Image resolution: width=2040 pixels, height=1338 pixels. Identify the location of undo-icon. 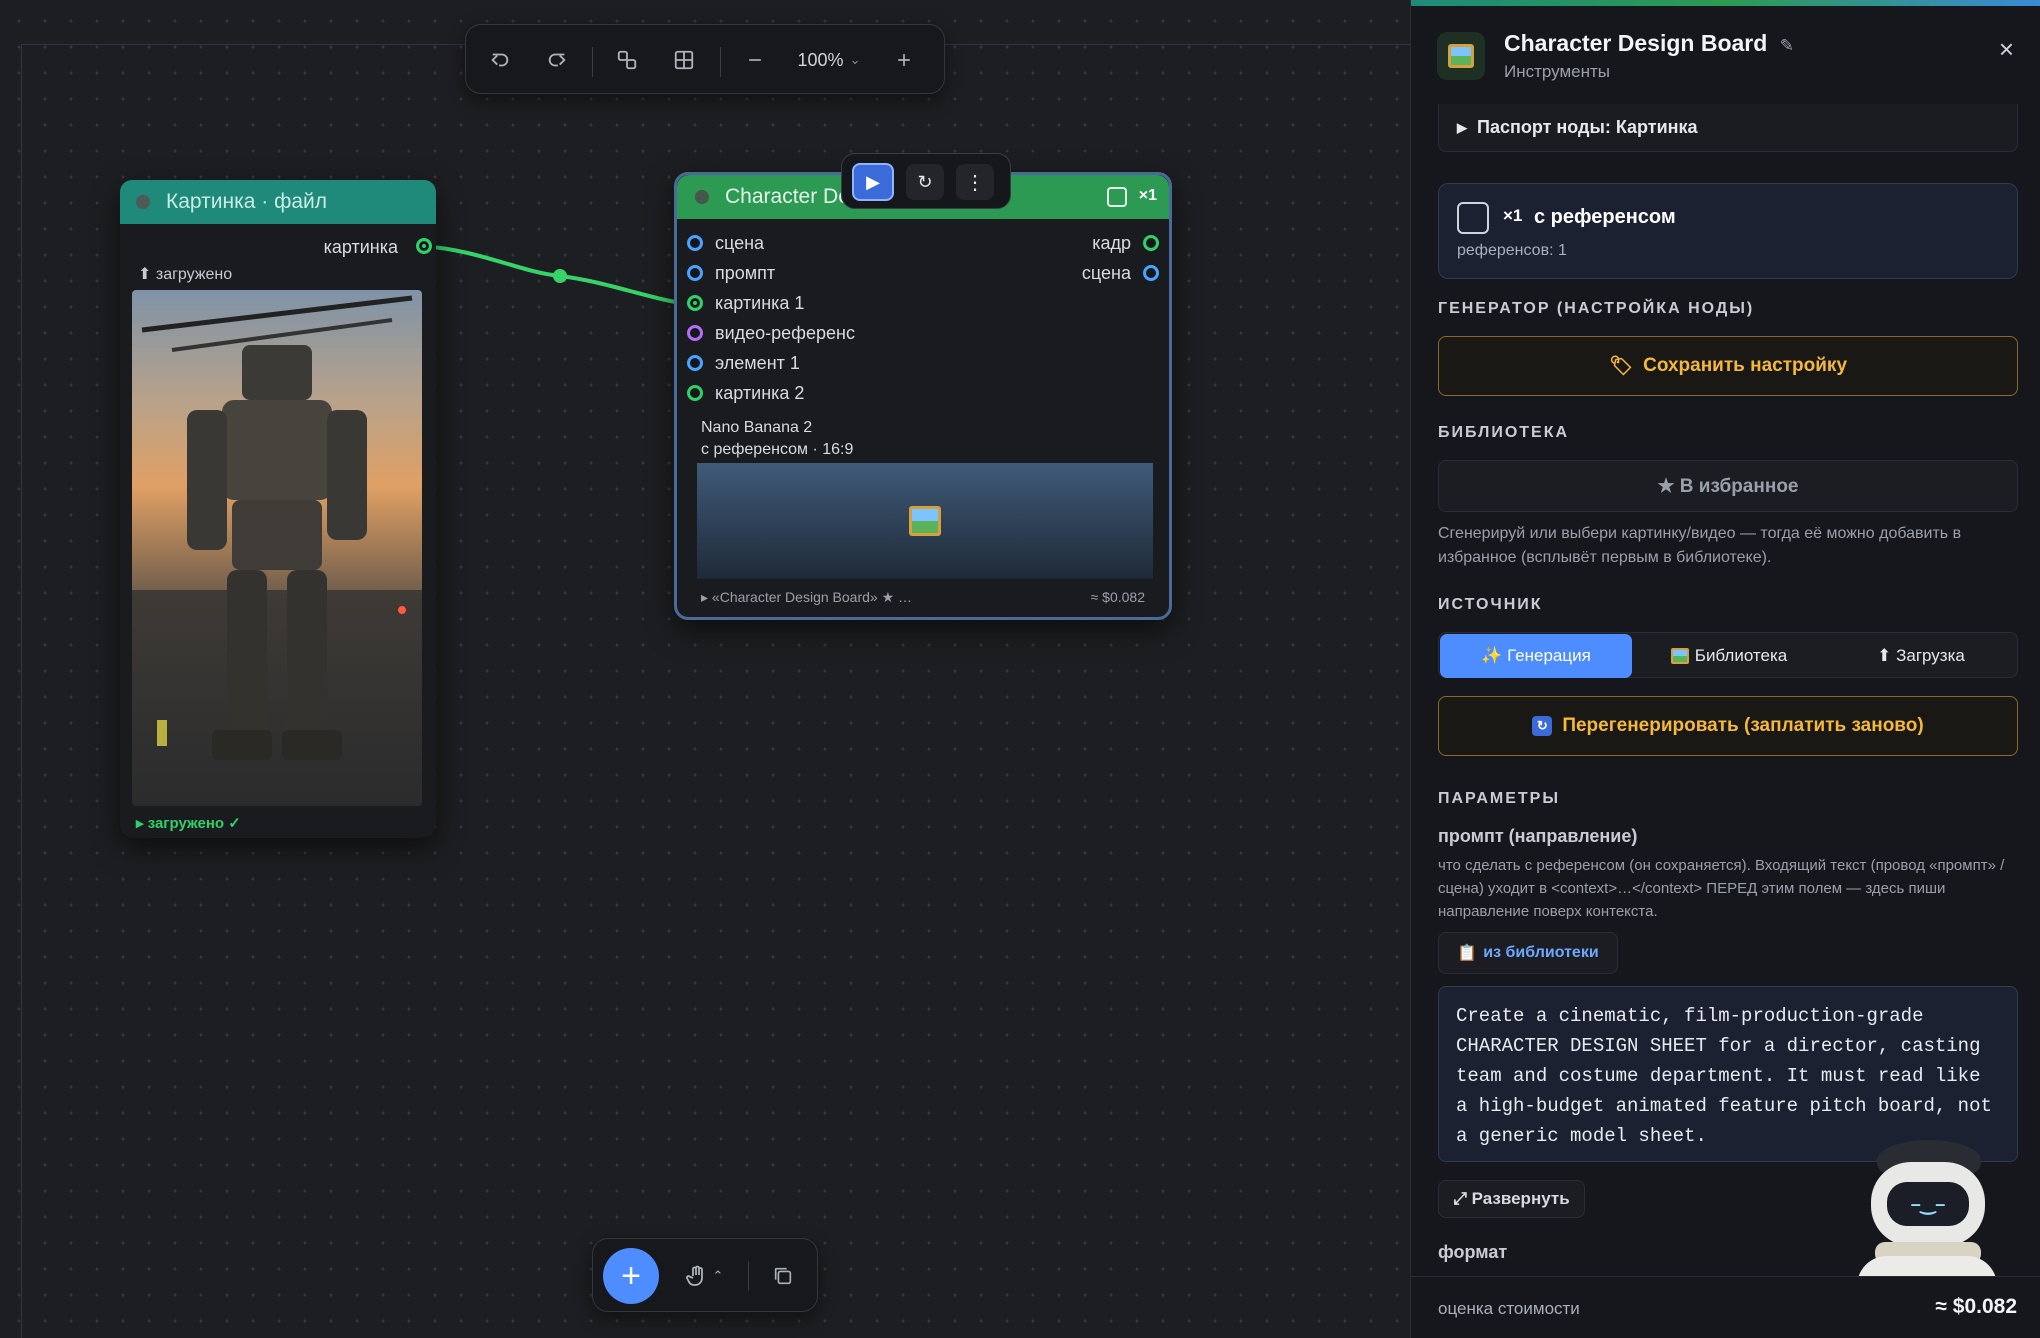
(500, 60).